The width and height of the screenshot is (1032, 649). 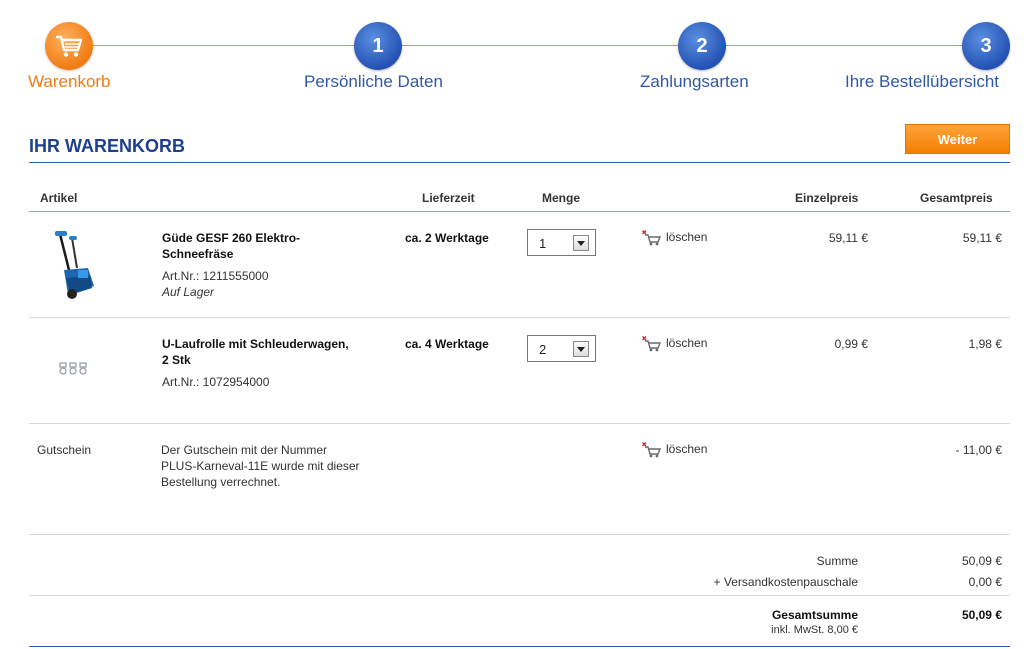 What do you see at coordinates (814, 630) in the screenshot?
I see `vat-note: inkl. MwSt. 8,00 €` at bounding box center [814, 630].